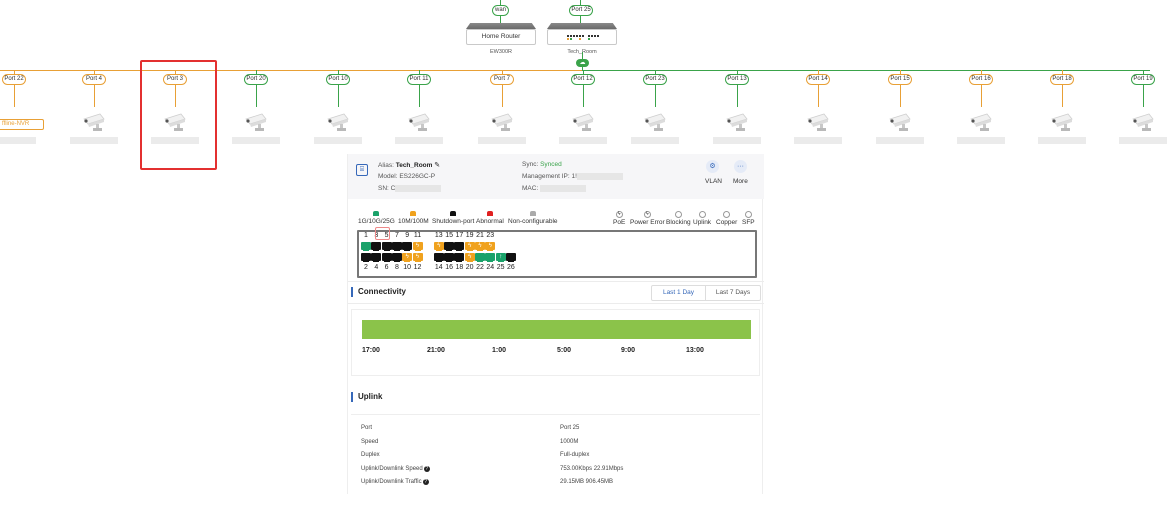 The image size is (1173, 509). I want to click on sn-row: SN: C, so click(410, 188).